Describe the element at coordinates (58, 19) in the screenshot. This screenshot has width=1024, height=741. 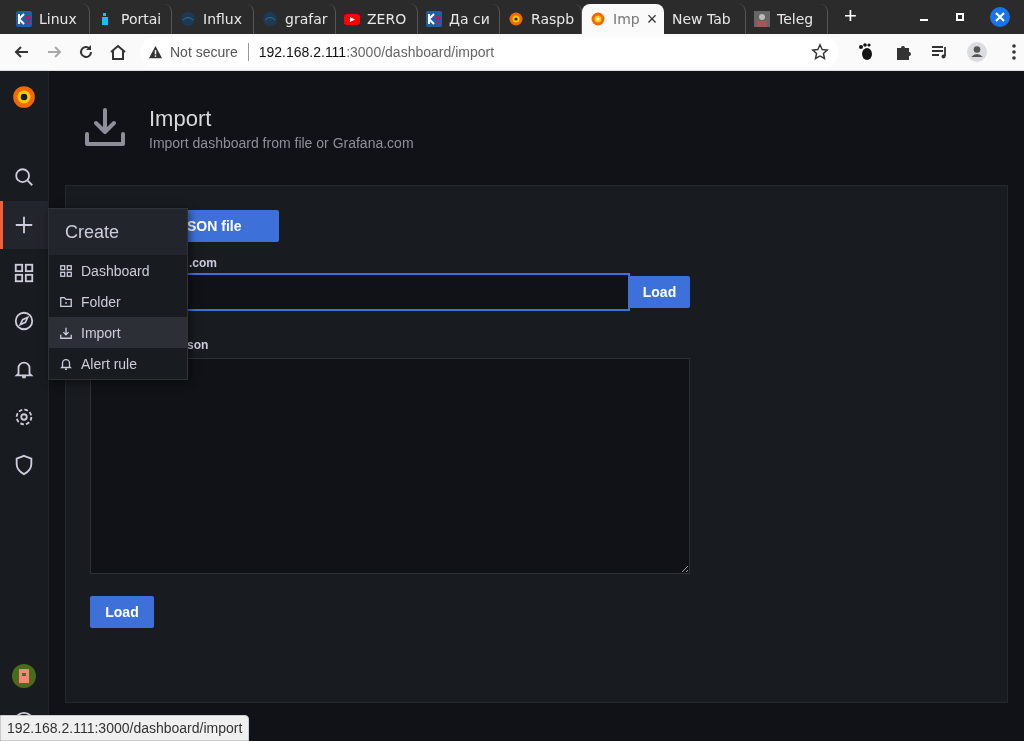
I see `tab-title: Linux` at that location.